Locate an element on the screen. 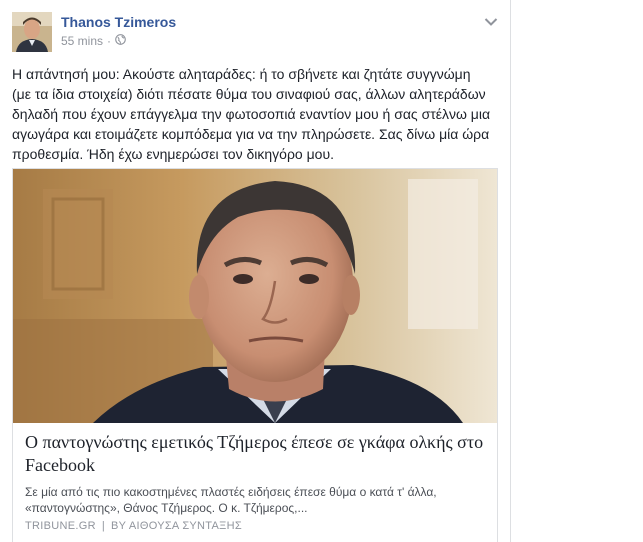  author-name: Thanos Tzimeros is located at coordinates (118, 22).